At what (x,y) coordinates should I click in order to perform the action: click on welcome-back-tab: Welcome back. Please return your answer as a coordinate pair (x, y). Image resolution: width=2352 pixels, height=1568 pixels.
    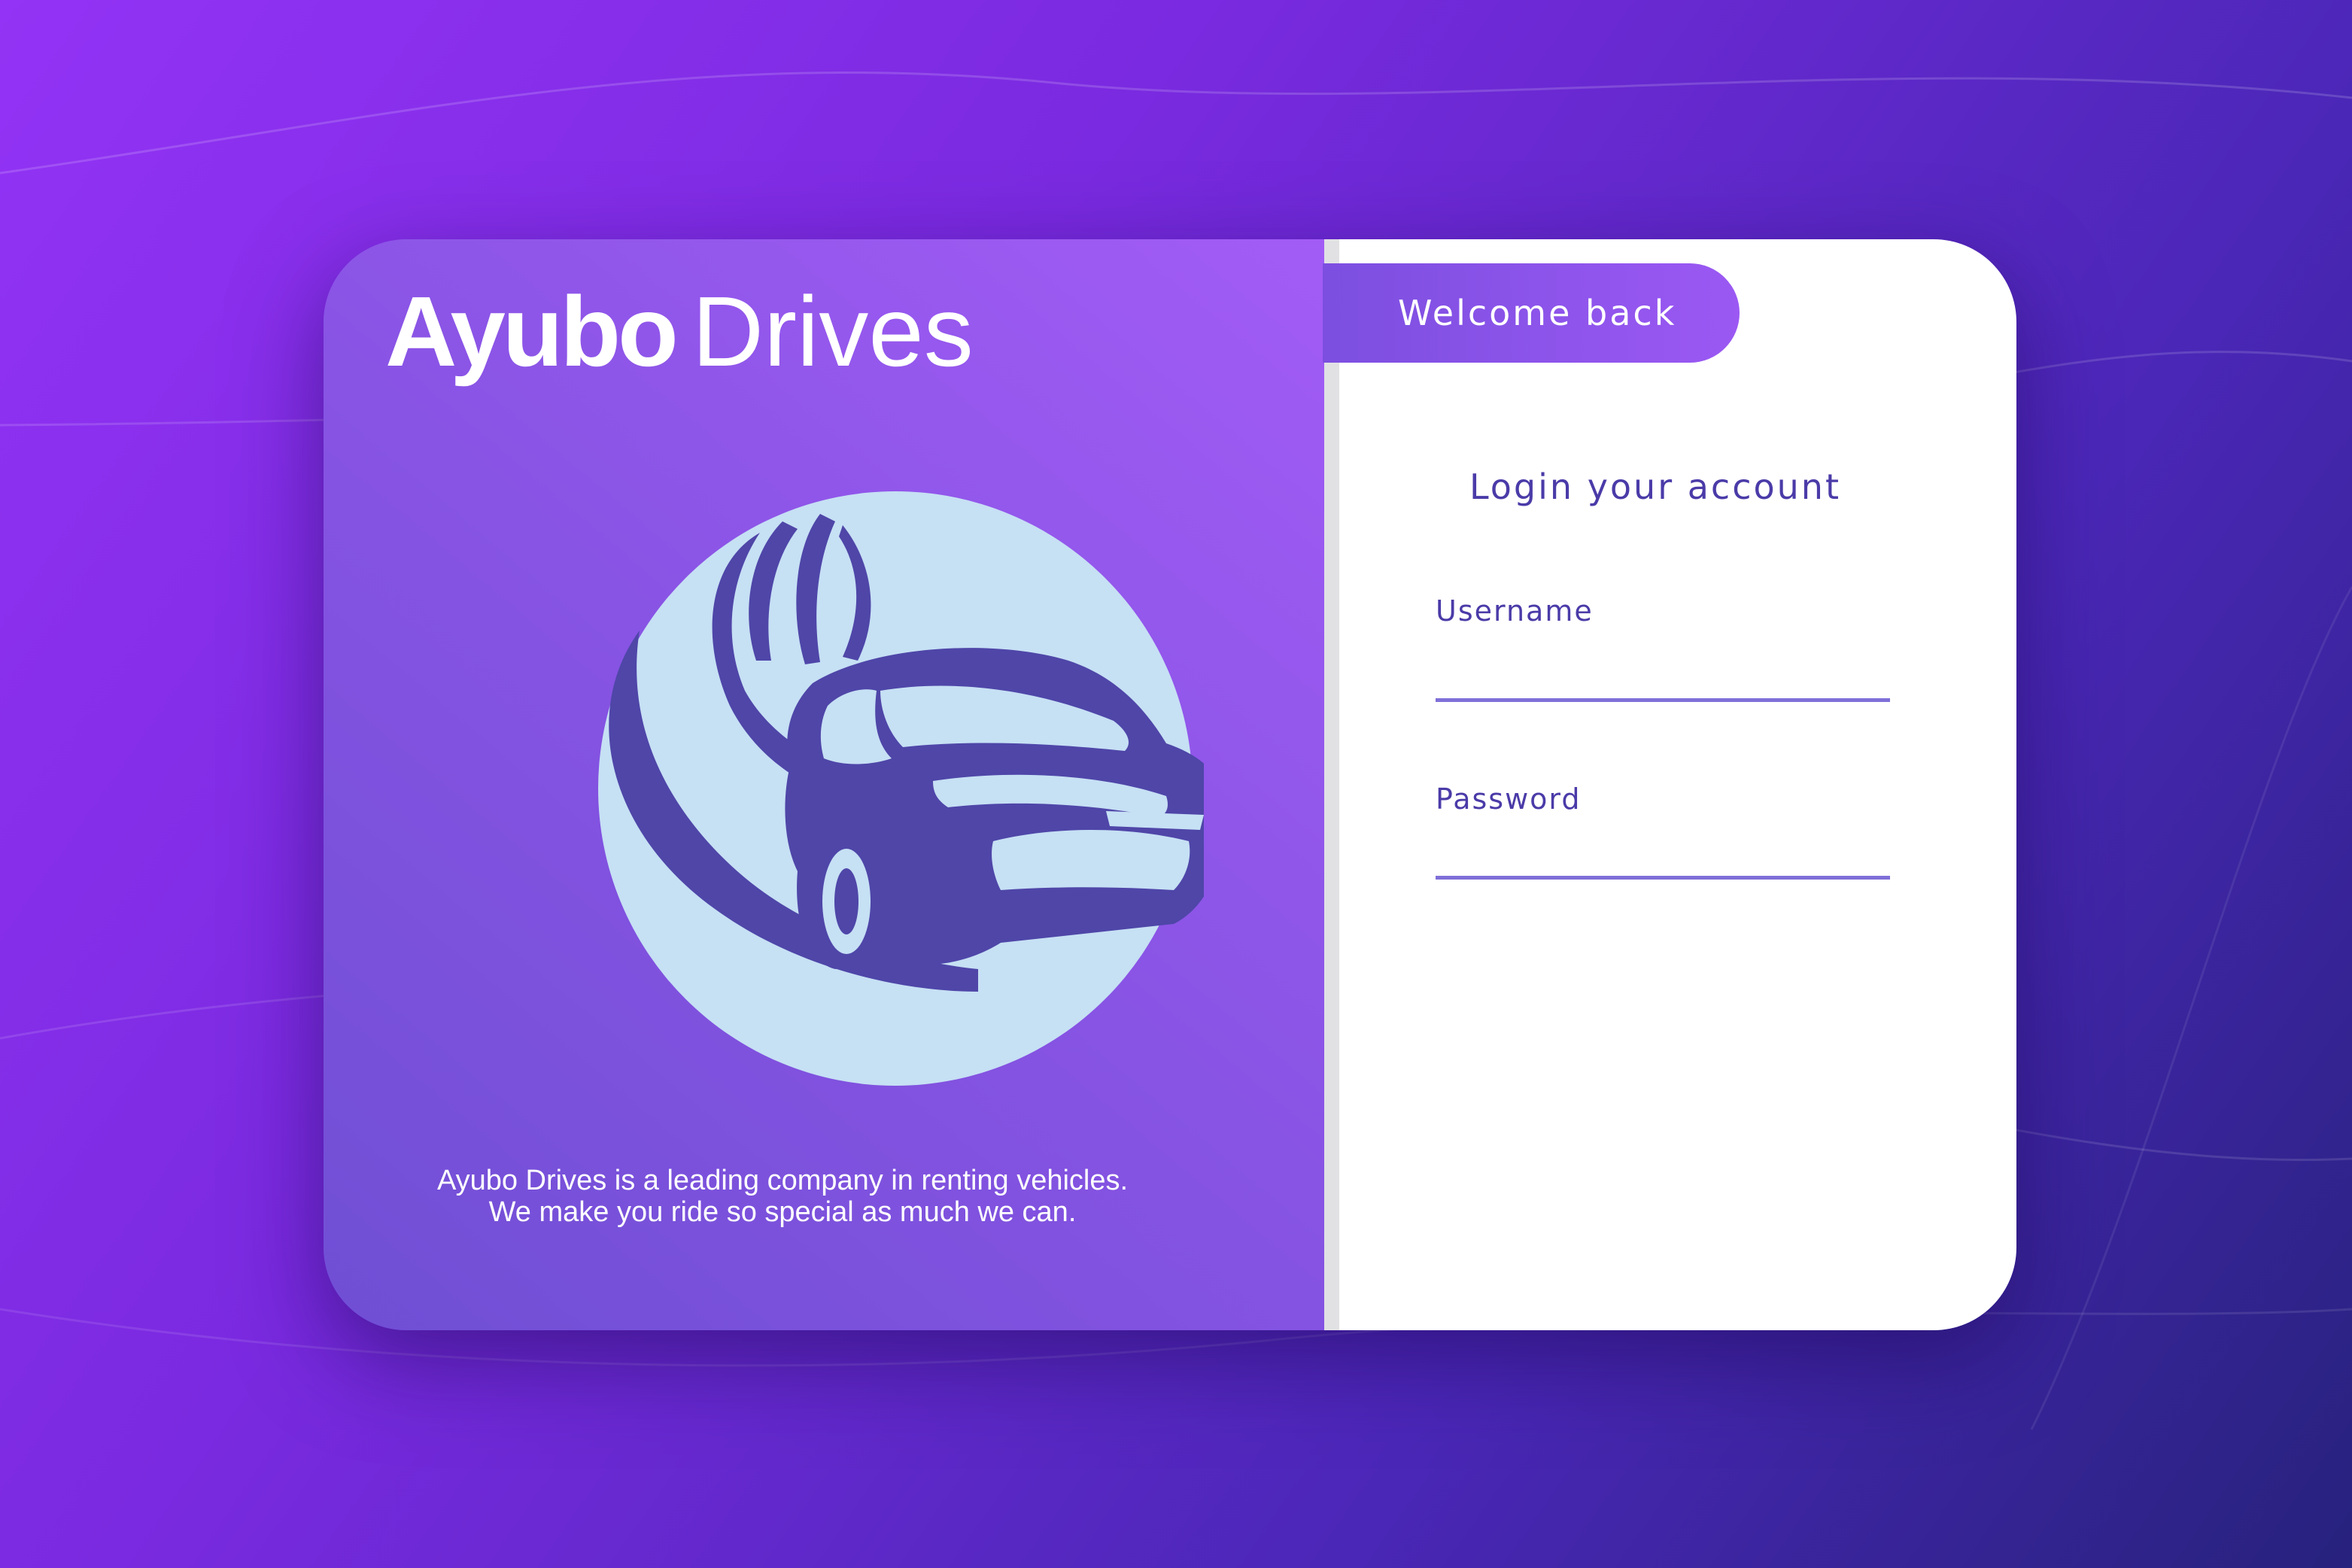
    Looking at the image, I should click on (1531, 313).